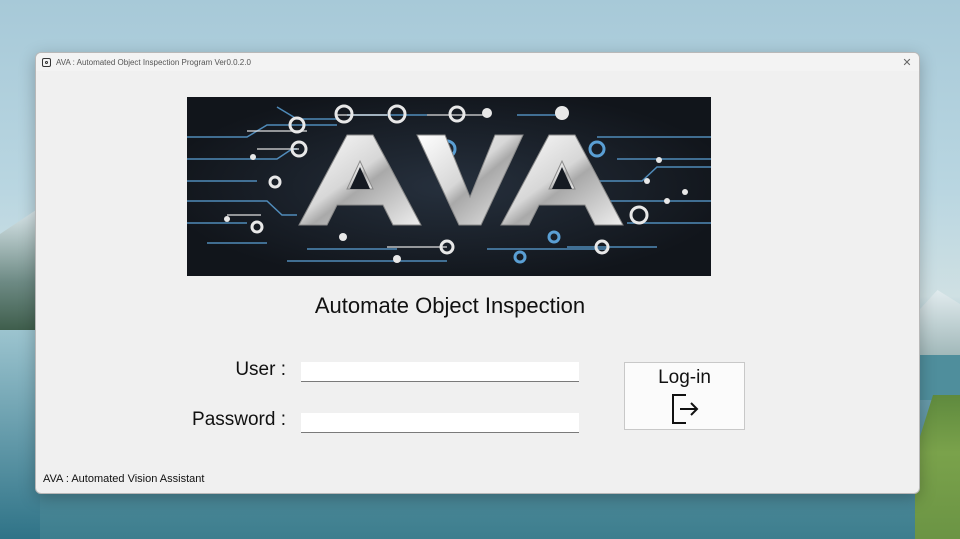 The width and height of the screenshot is (960, 539). What do you see at coordinates (937, 377) in the screenshot?
I see `desktop-water-right` at bounding box center [937, 377].